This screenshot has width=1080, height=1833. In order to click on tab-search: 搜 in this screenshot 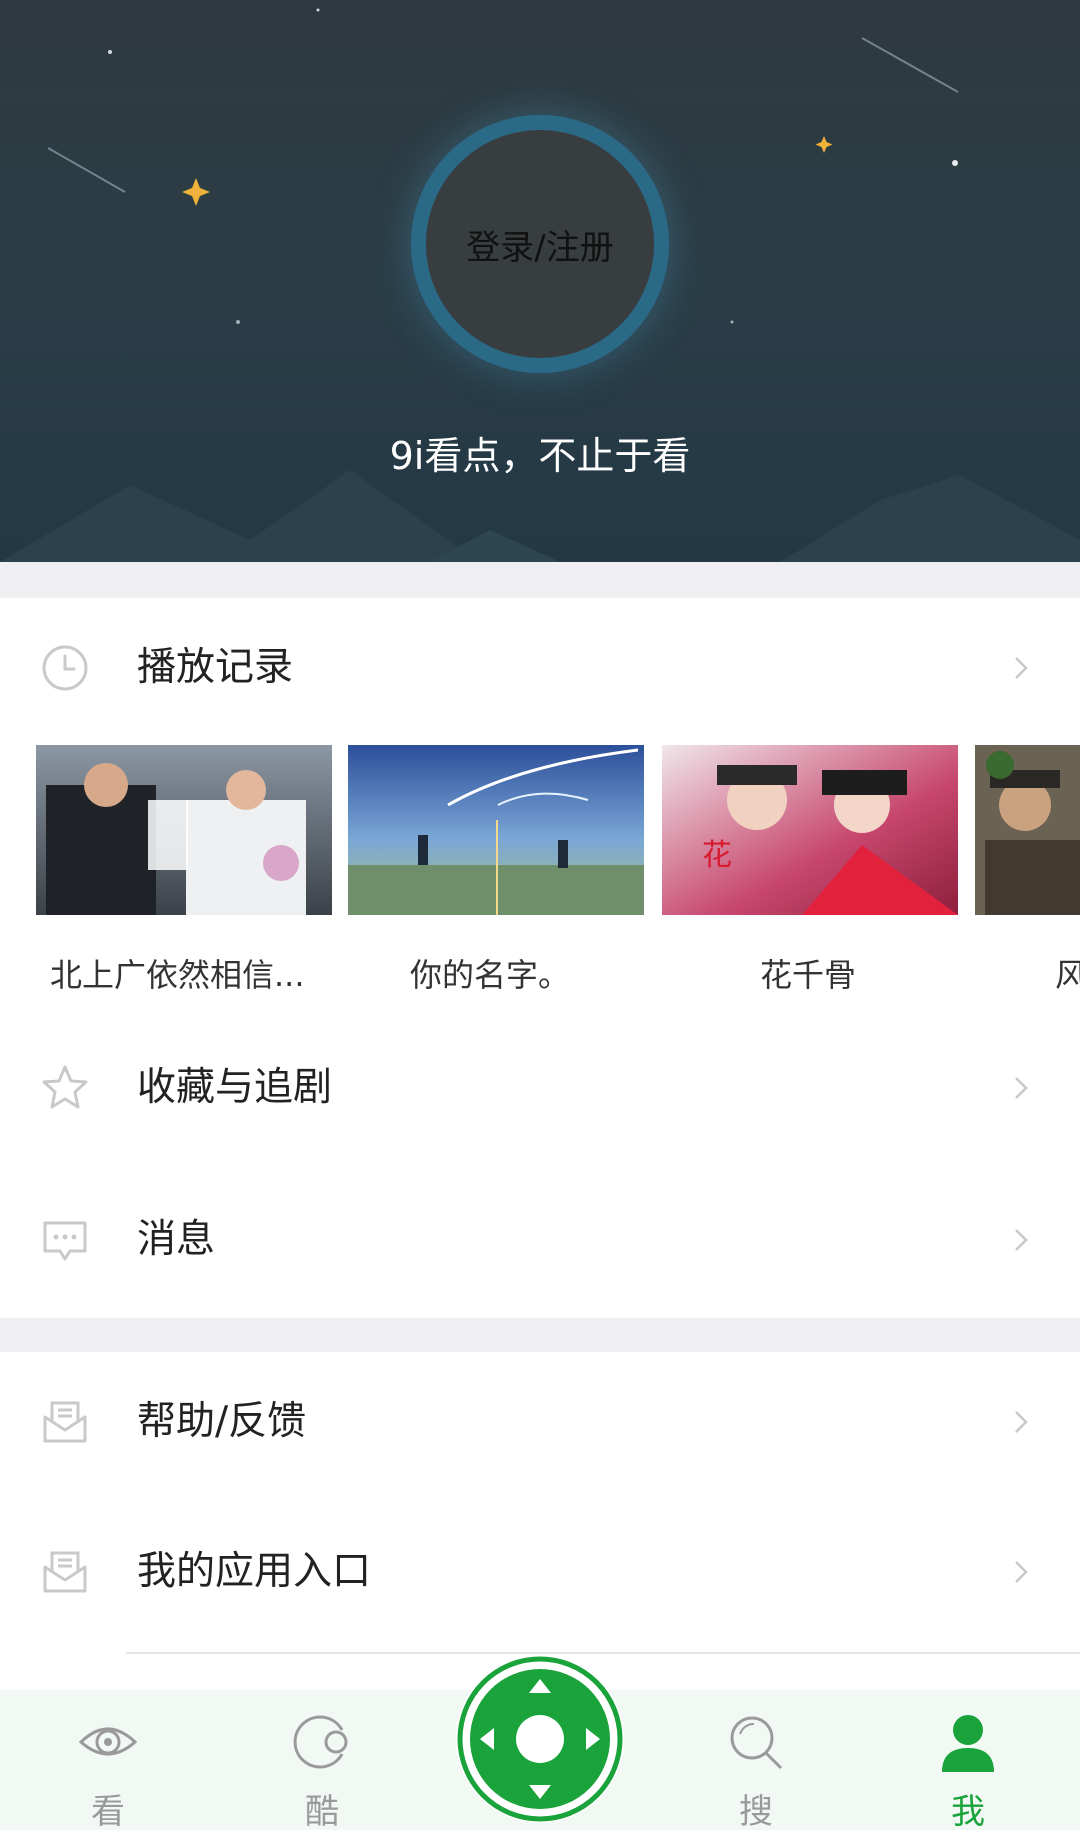, I will do `click(756, 1761)`.